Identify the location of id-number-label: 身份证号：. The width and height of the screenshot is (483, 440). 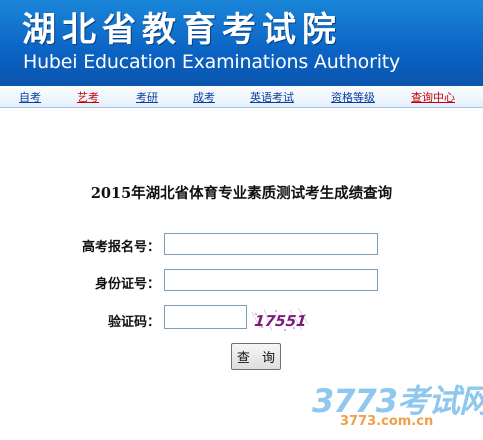
(127, 284).